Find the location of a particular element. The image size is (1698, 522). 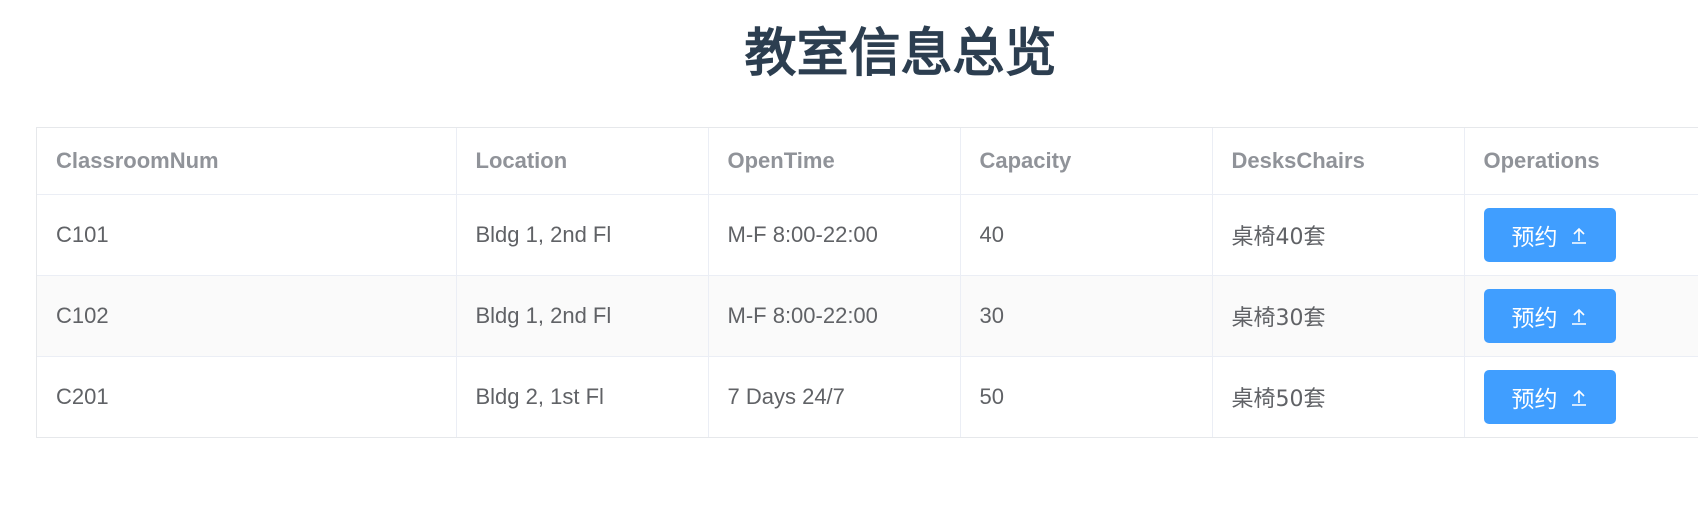

cell-desks-chairs: 桌椅50套 is located at coordinates (1338, 396).